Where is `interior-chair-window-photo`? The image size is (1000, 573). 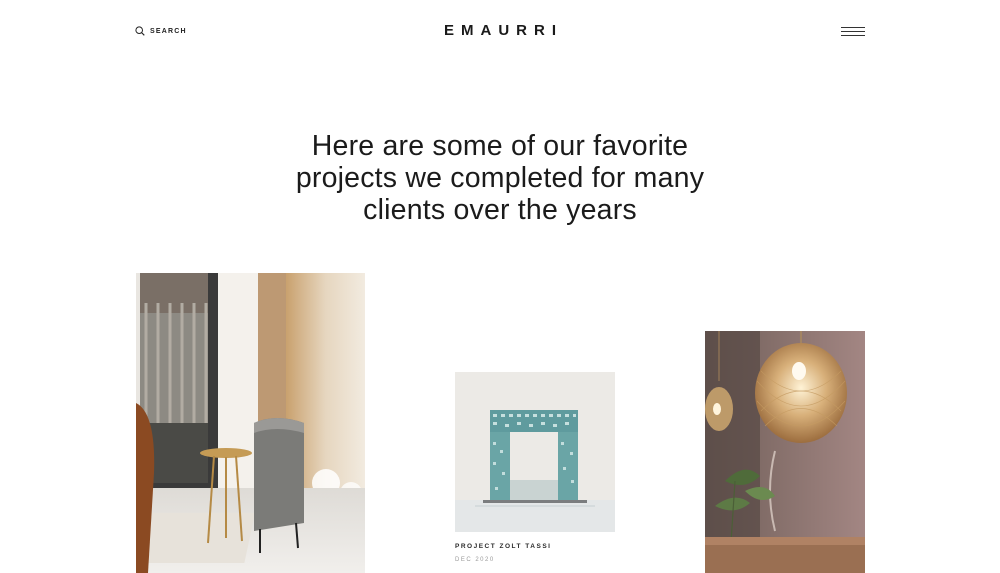
interior-chair-window-photo is located at coordinates (250, 423).